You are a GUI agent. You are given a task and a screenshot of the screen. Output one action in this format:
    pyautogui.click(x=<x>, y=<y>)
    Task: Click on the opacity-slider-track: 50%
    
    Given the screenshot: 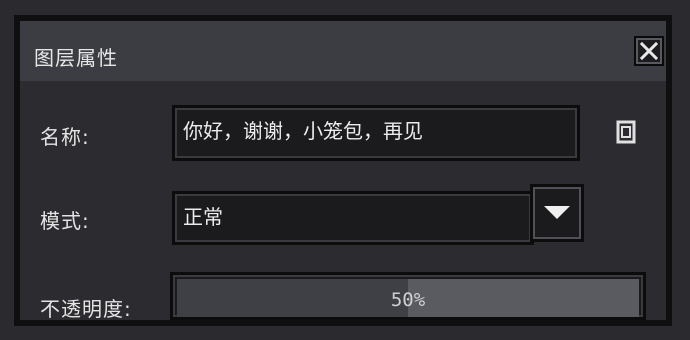 What is the action you would take?
    pyautogui.click(x=408, y=298)
    